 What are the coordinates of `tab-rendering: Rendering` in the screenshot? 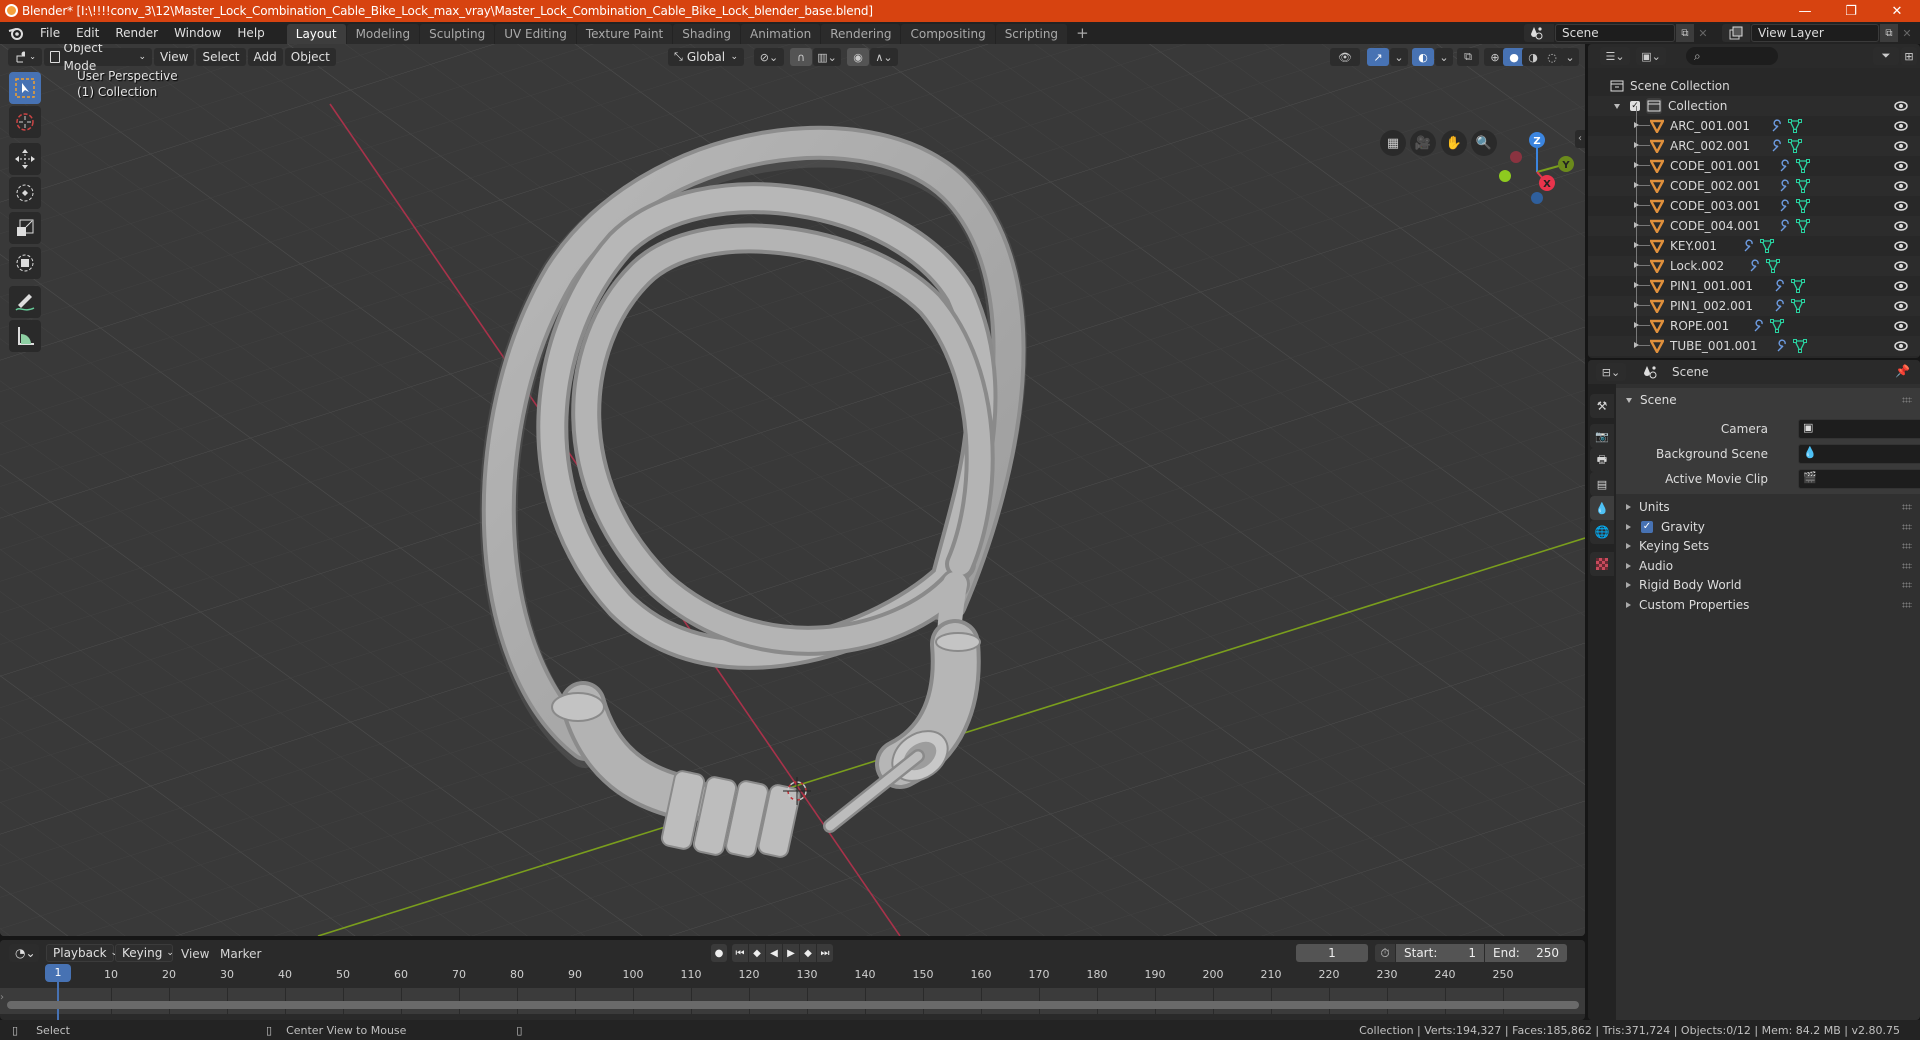 It's located at (861, 34).